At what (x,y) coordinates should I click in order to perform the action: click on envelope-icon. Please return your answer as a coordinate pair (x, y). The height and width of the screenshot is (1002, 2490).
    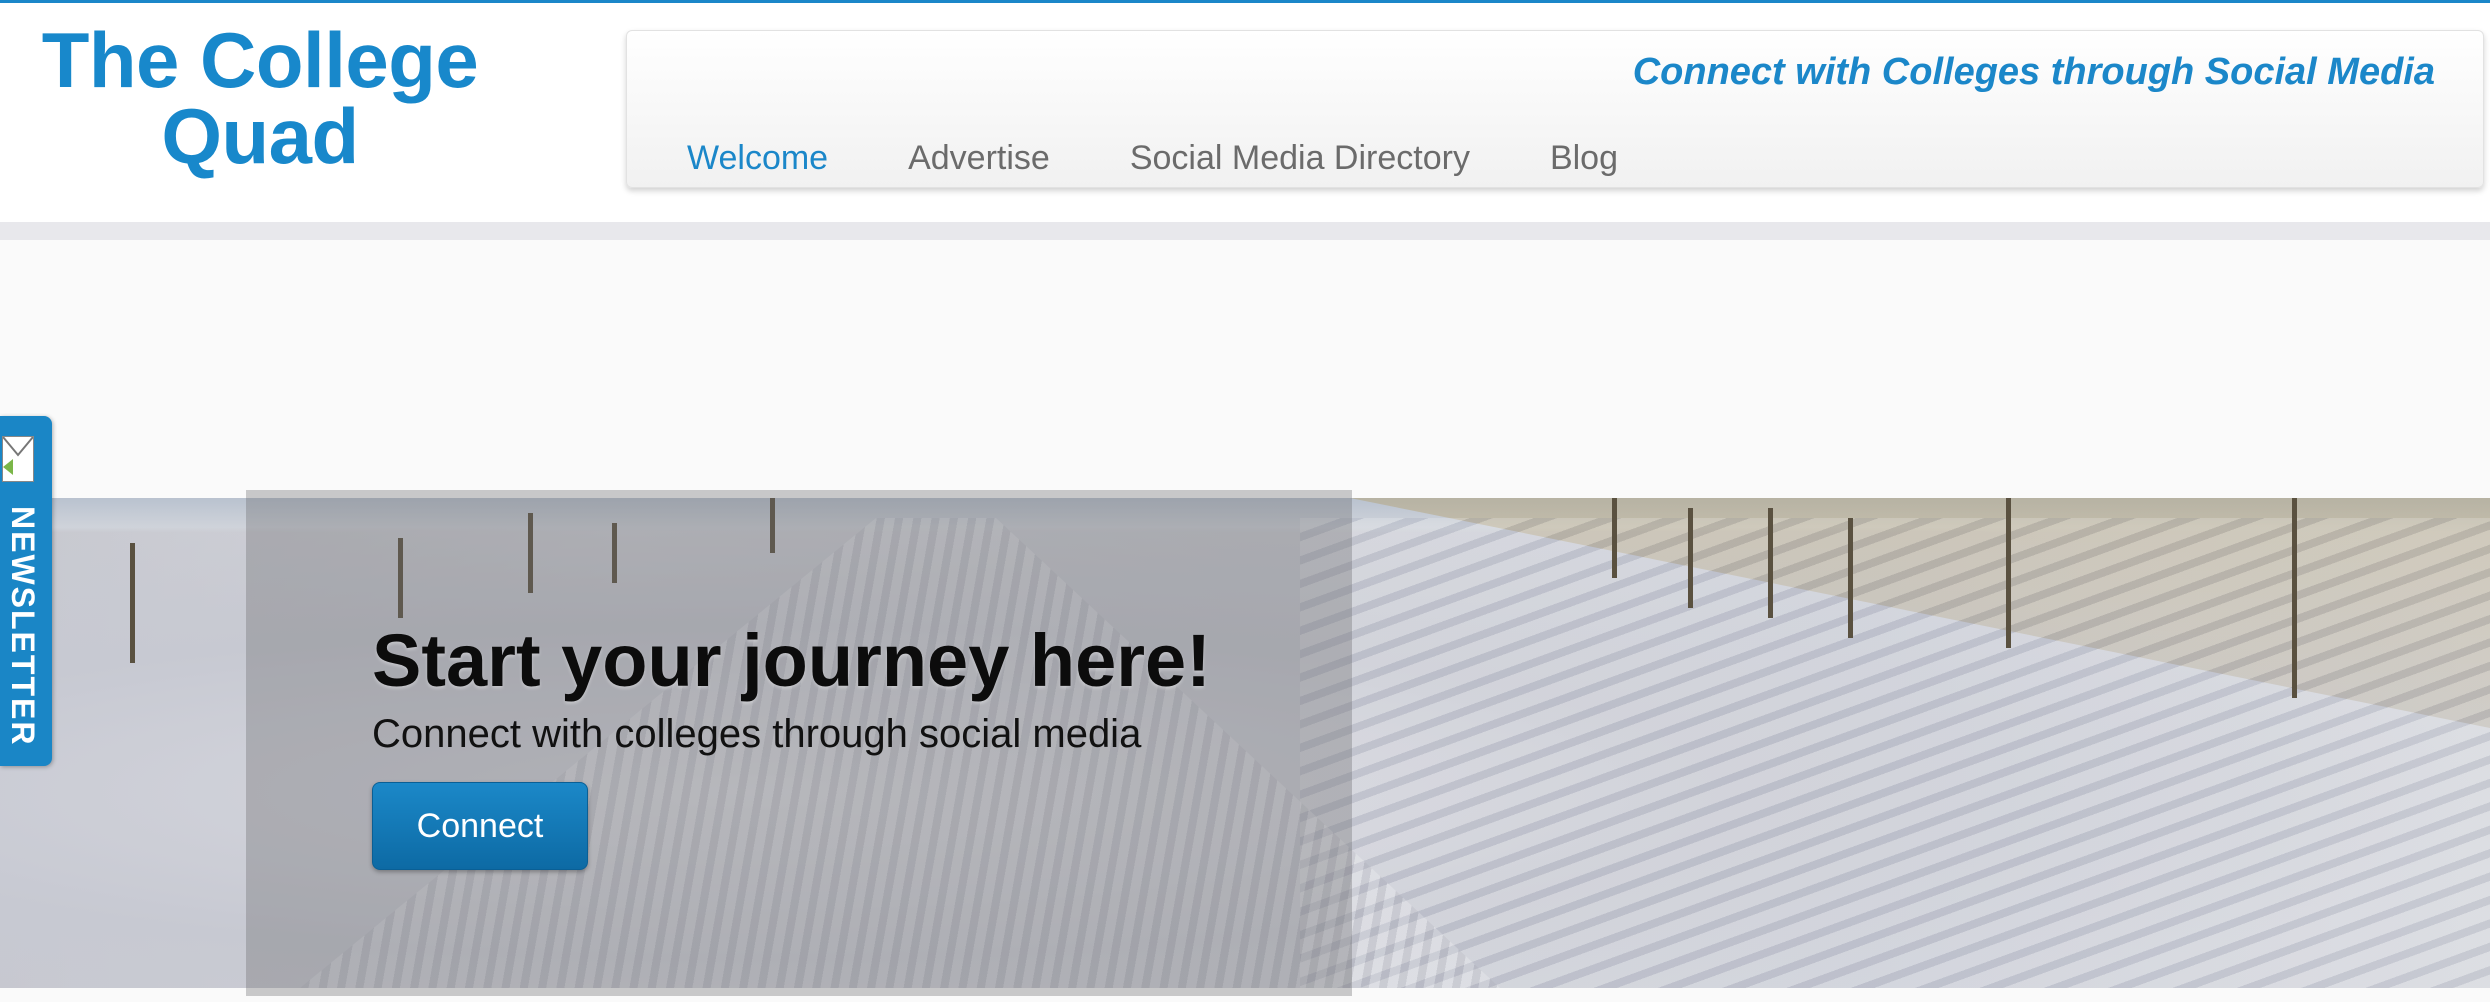
    Looking at the image, I should click on (18, 459).